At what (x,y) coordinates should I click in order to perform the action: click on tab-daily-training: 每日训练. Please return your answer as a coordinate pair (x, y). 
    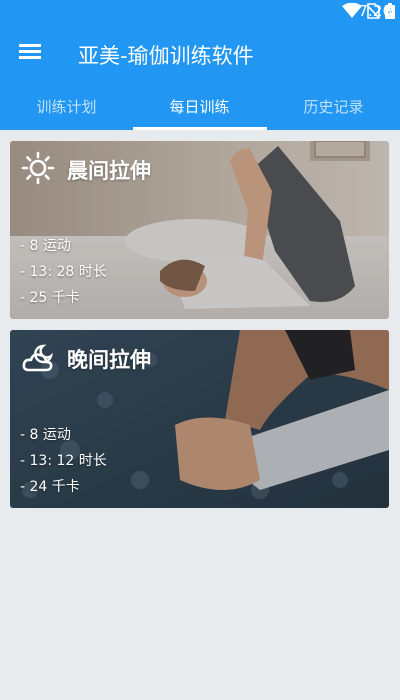
    Looking at the image, I should click on (199, 108).